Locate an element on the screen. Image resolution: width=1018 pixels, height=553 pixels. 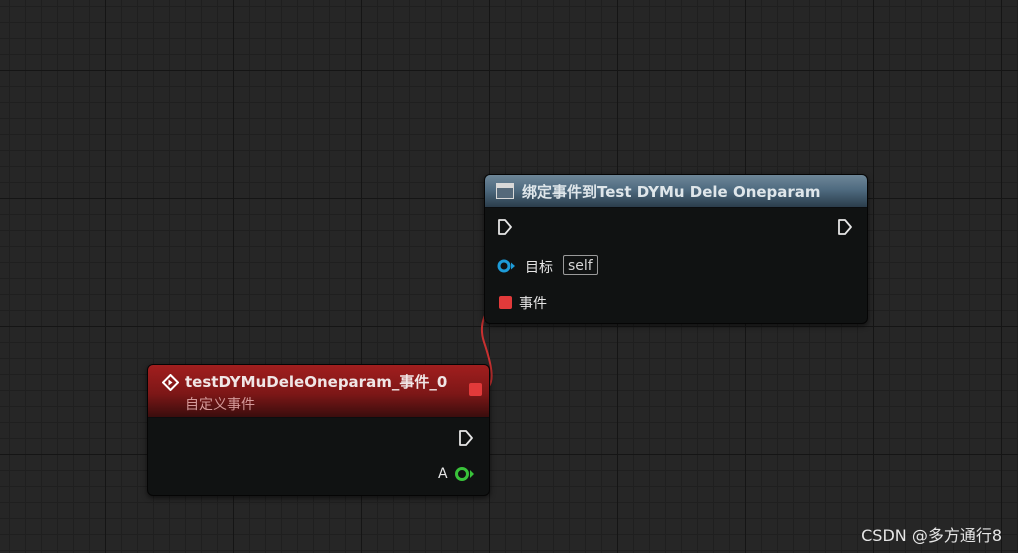
event-delegate-out-pin is located at coordinates (475, 389).